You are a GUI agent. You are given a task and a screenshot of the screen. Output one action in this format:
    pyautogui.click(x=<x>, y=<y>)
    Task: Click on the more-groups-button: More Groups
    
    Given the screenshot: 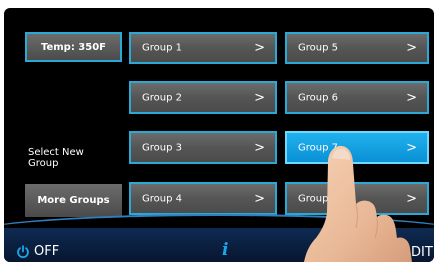 What is the action you would take?
    pyautogui.click(x=73, y=200)
    